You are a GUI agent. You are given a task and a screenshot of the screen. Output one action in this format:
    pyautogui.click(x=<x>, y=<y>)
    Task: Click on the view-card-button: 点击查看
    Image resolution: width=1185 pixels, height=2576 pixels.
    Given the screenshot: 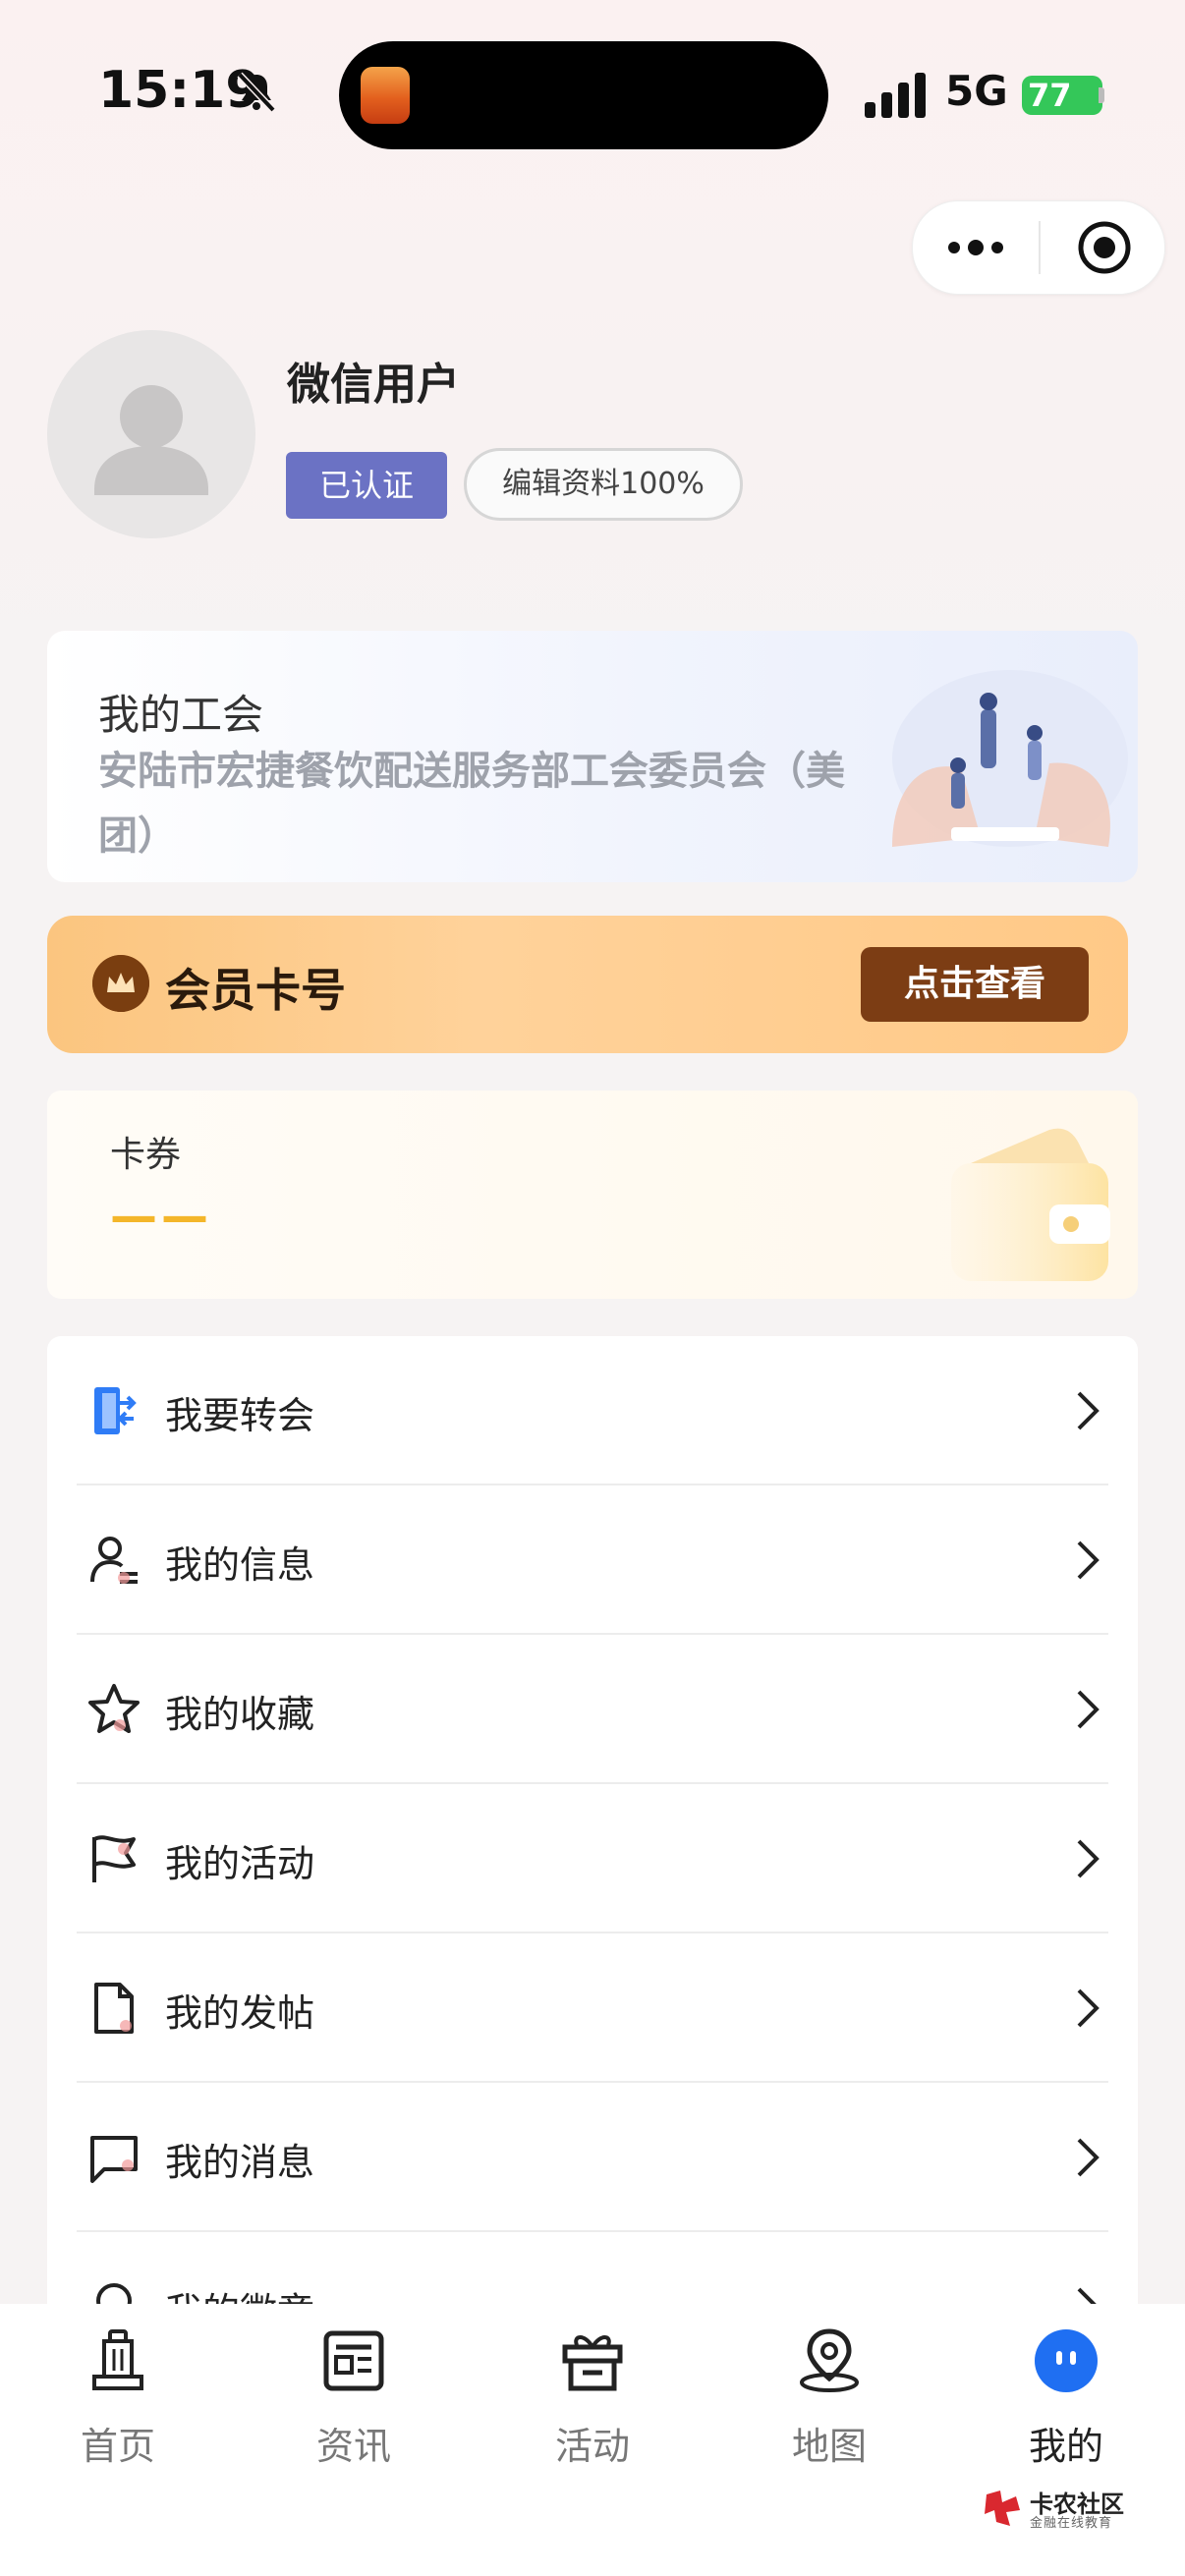 What is the action you would take?
    pyautogui.click(x=975, y=984)
    